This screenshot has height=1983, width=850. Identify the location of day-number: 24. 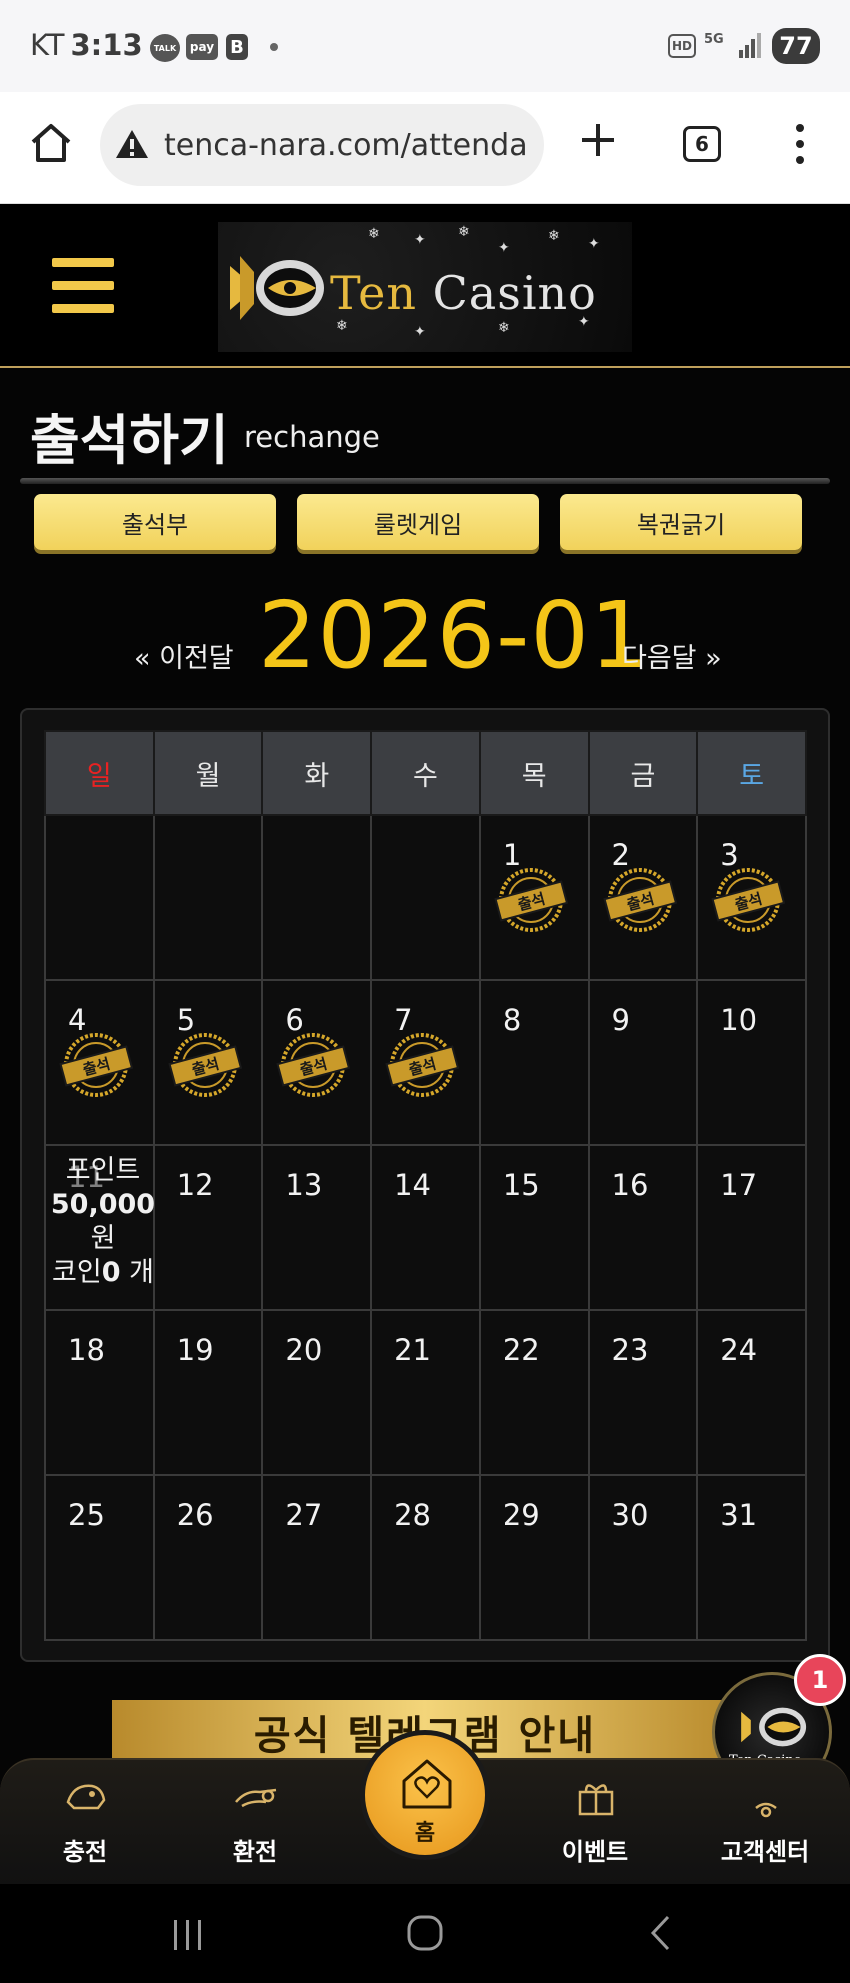
(739, 1350).